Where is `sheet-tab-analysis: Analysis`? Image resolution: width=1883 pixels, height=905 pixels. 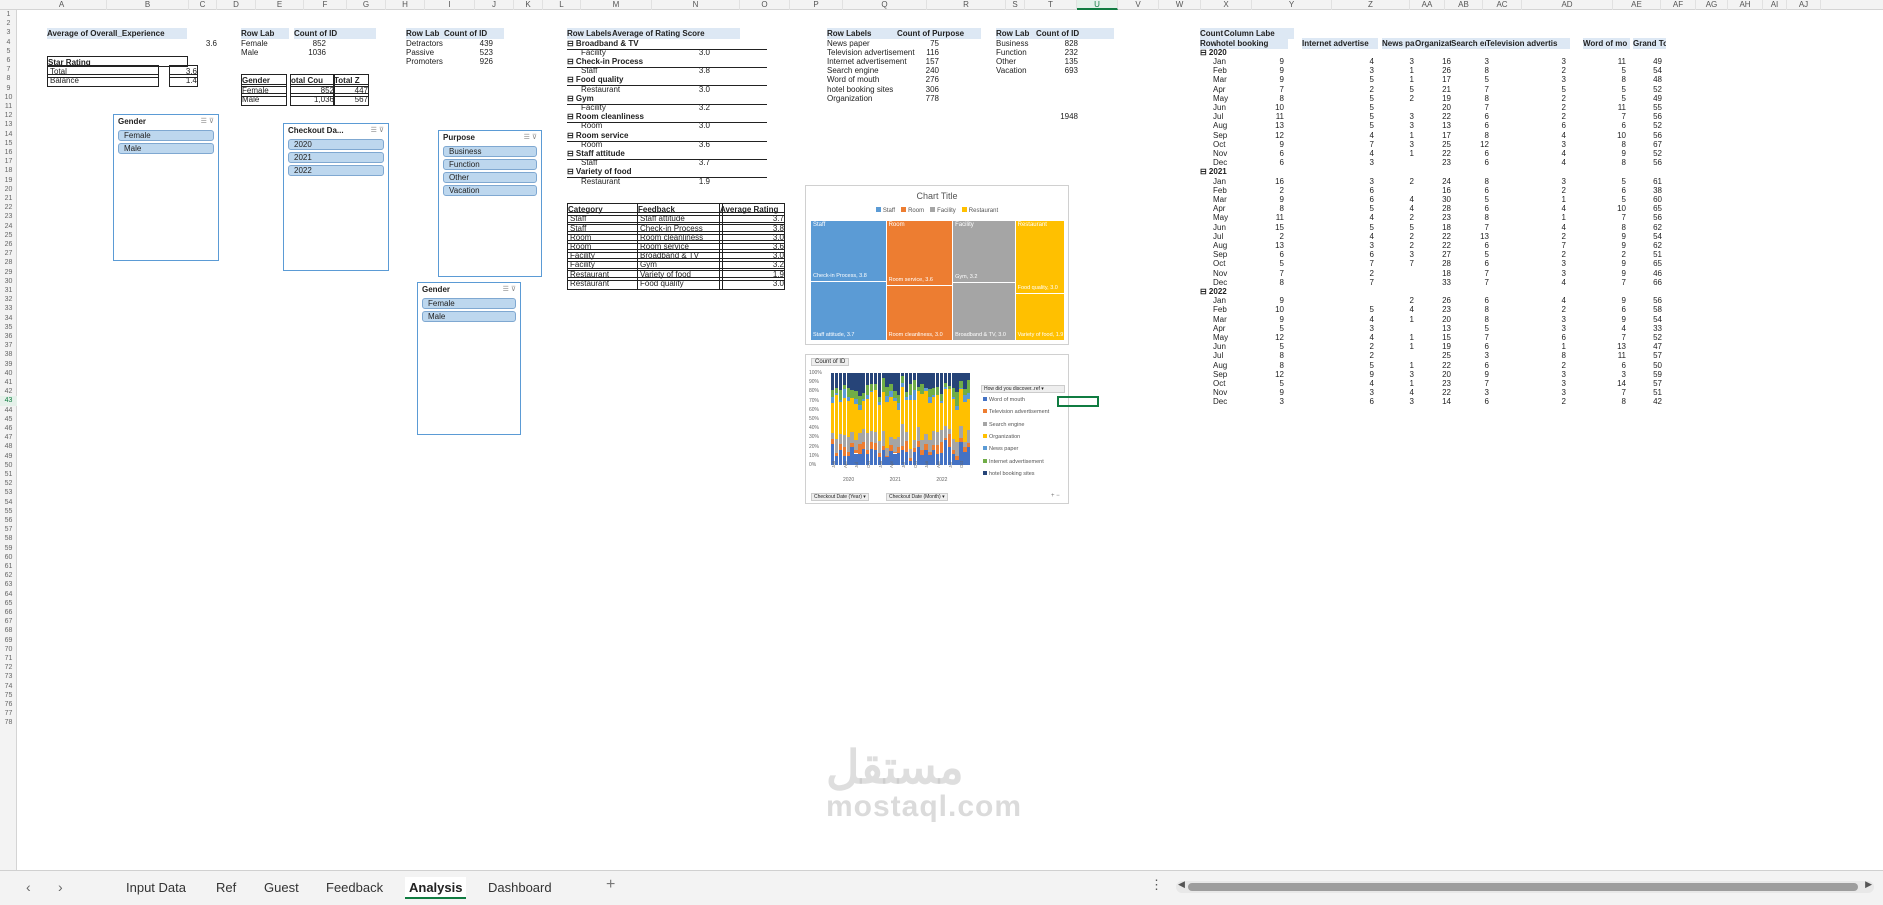
sheet-tab-analysis: Analysis is located at coordinates (436, 888).